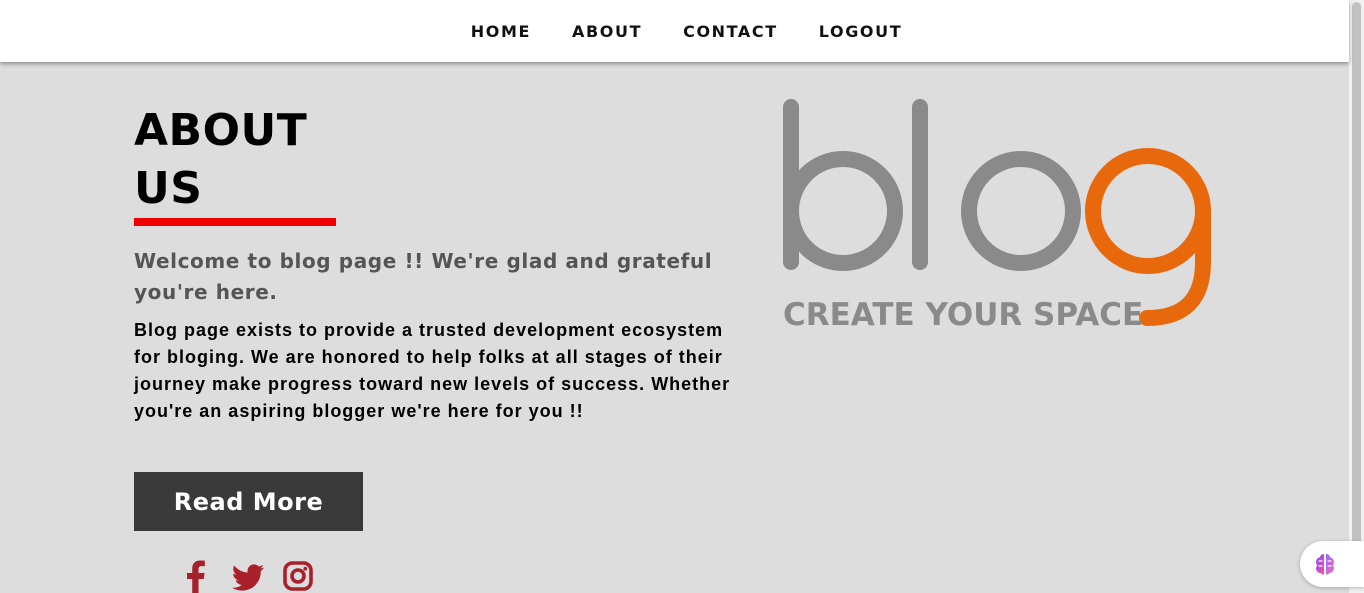  I want to click on nav-link-logout: LOGOUT, so click(860, 31).